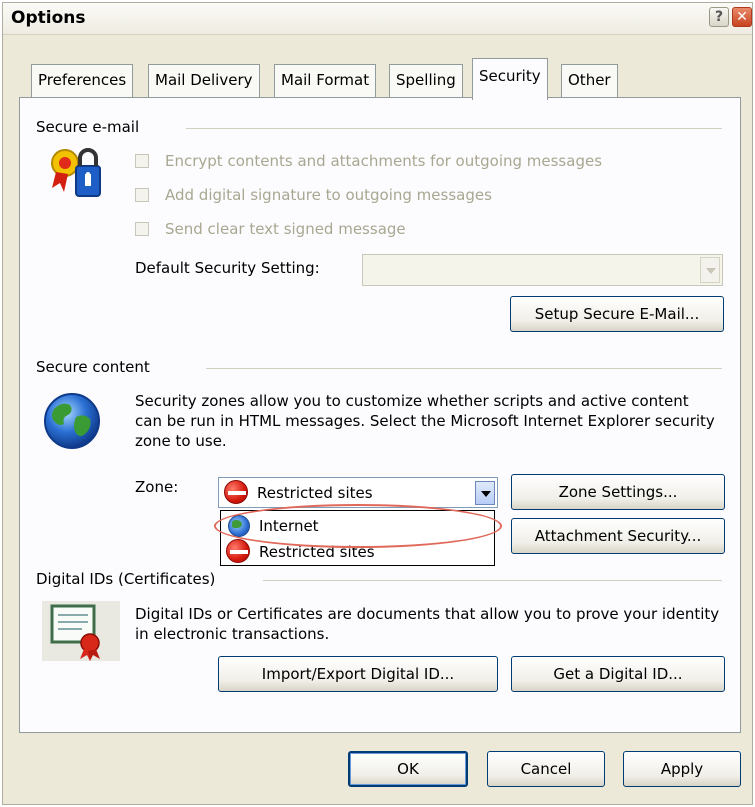 The image size is (755, 807). I want to click on digital-ids-group-title: Digital IDs (Certificates), so click(129, 579).